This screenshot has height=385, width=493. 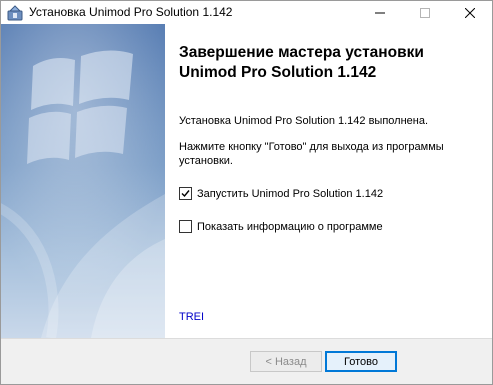 I want to click on launch-app-checkbox-row: Запустить Unimod Pro Solution 1.142, so click(x=281, y=193).